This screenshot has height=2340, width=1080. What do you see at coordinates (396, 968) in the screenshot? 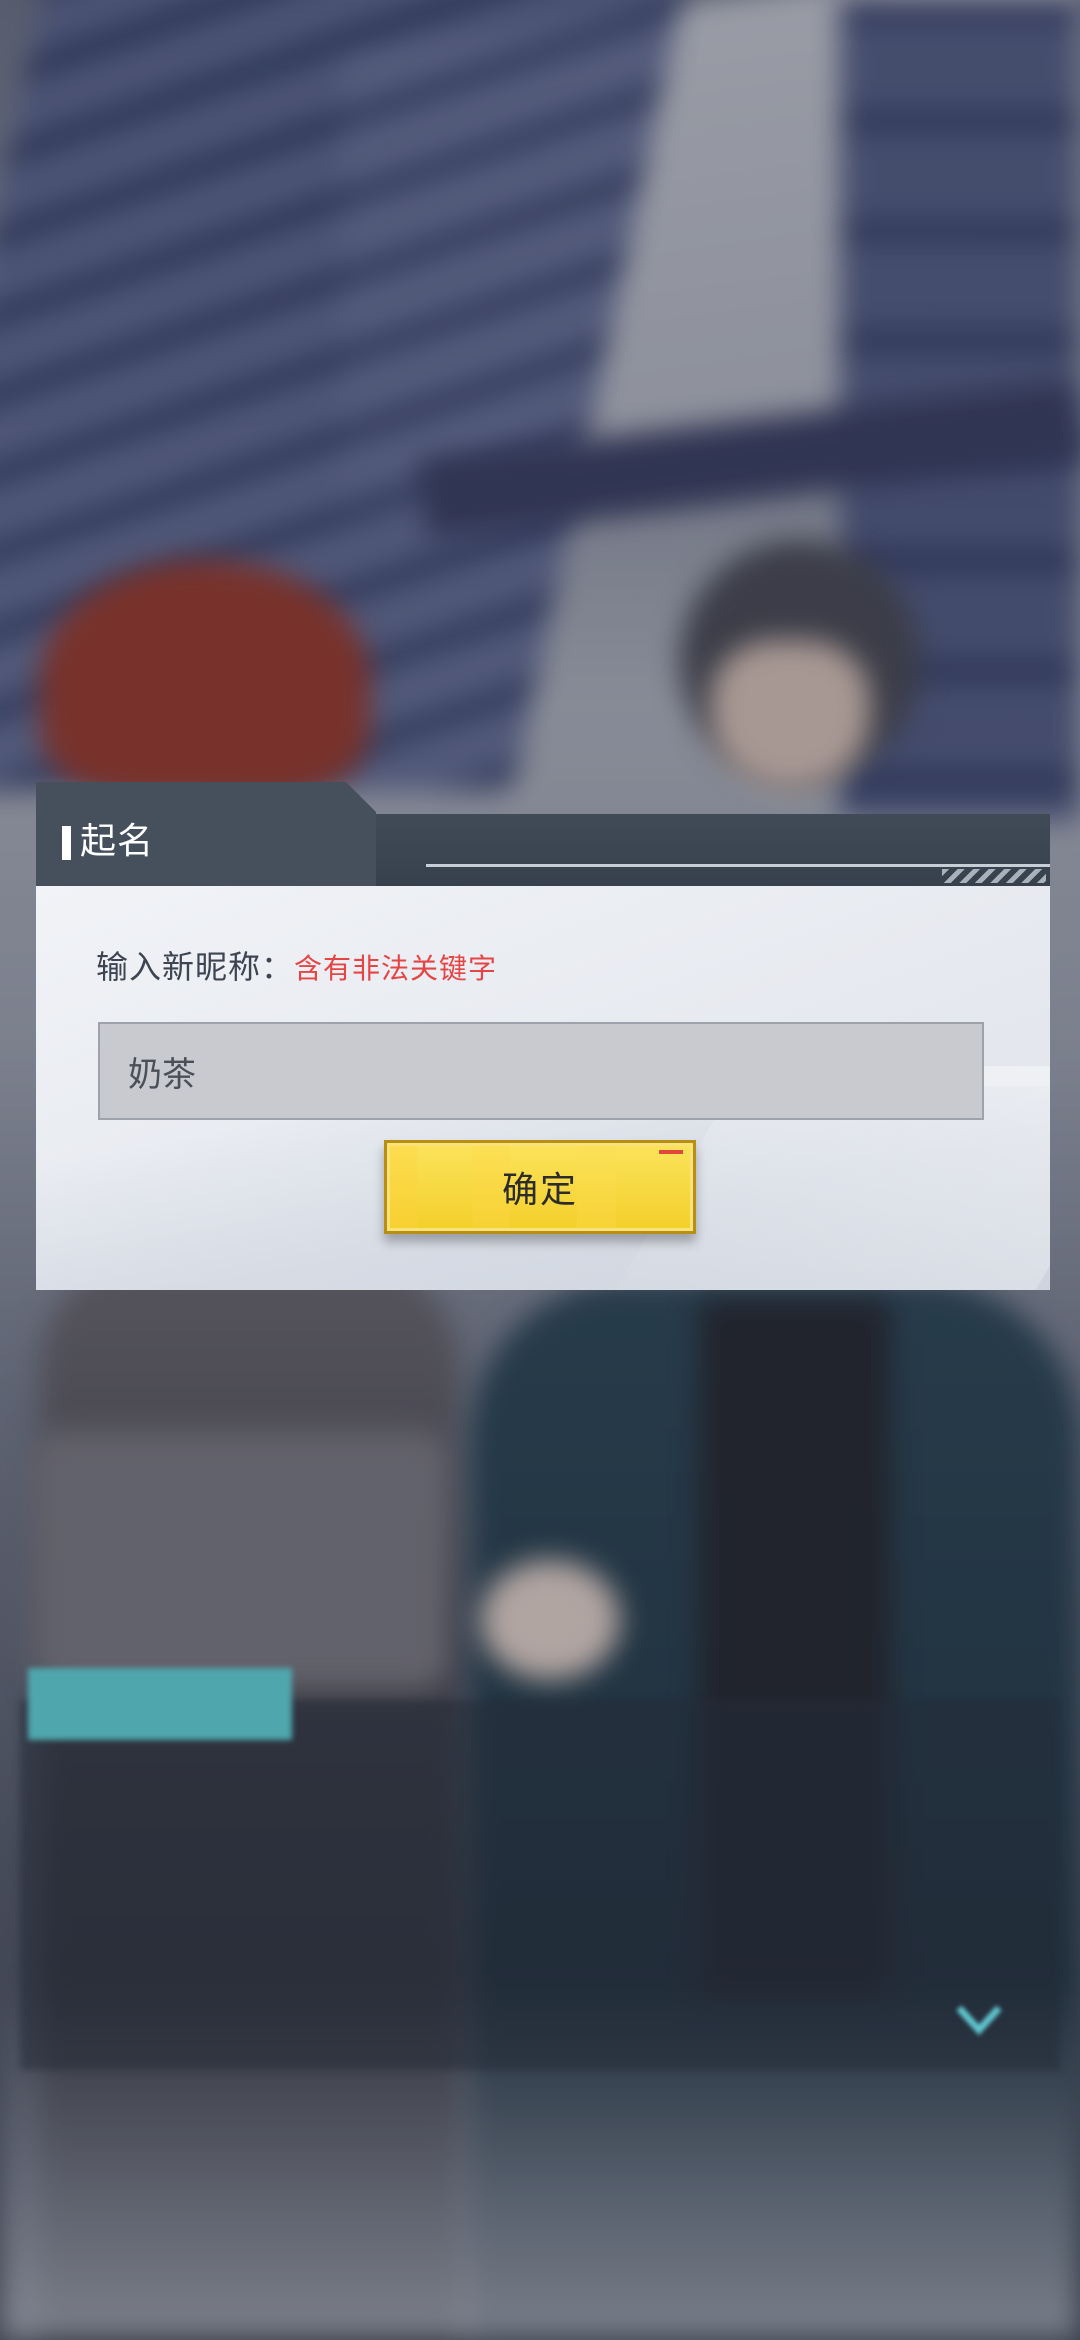
I see `error-message: 含有非法关键字` at bounding box center [396, 968].